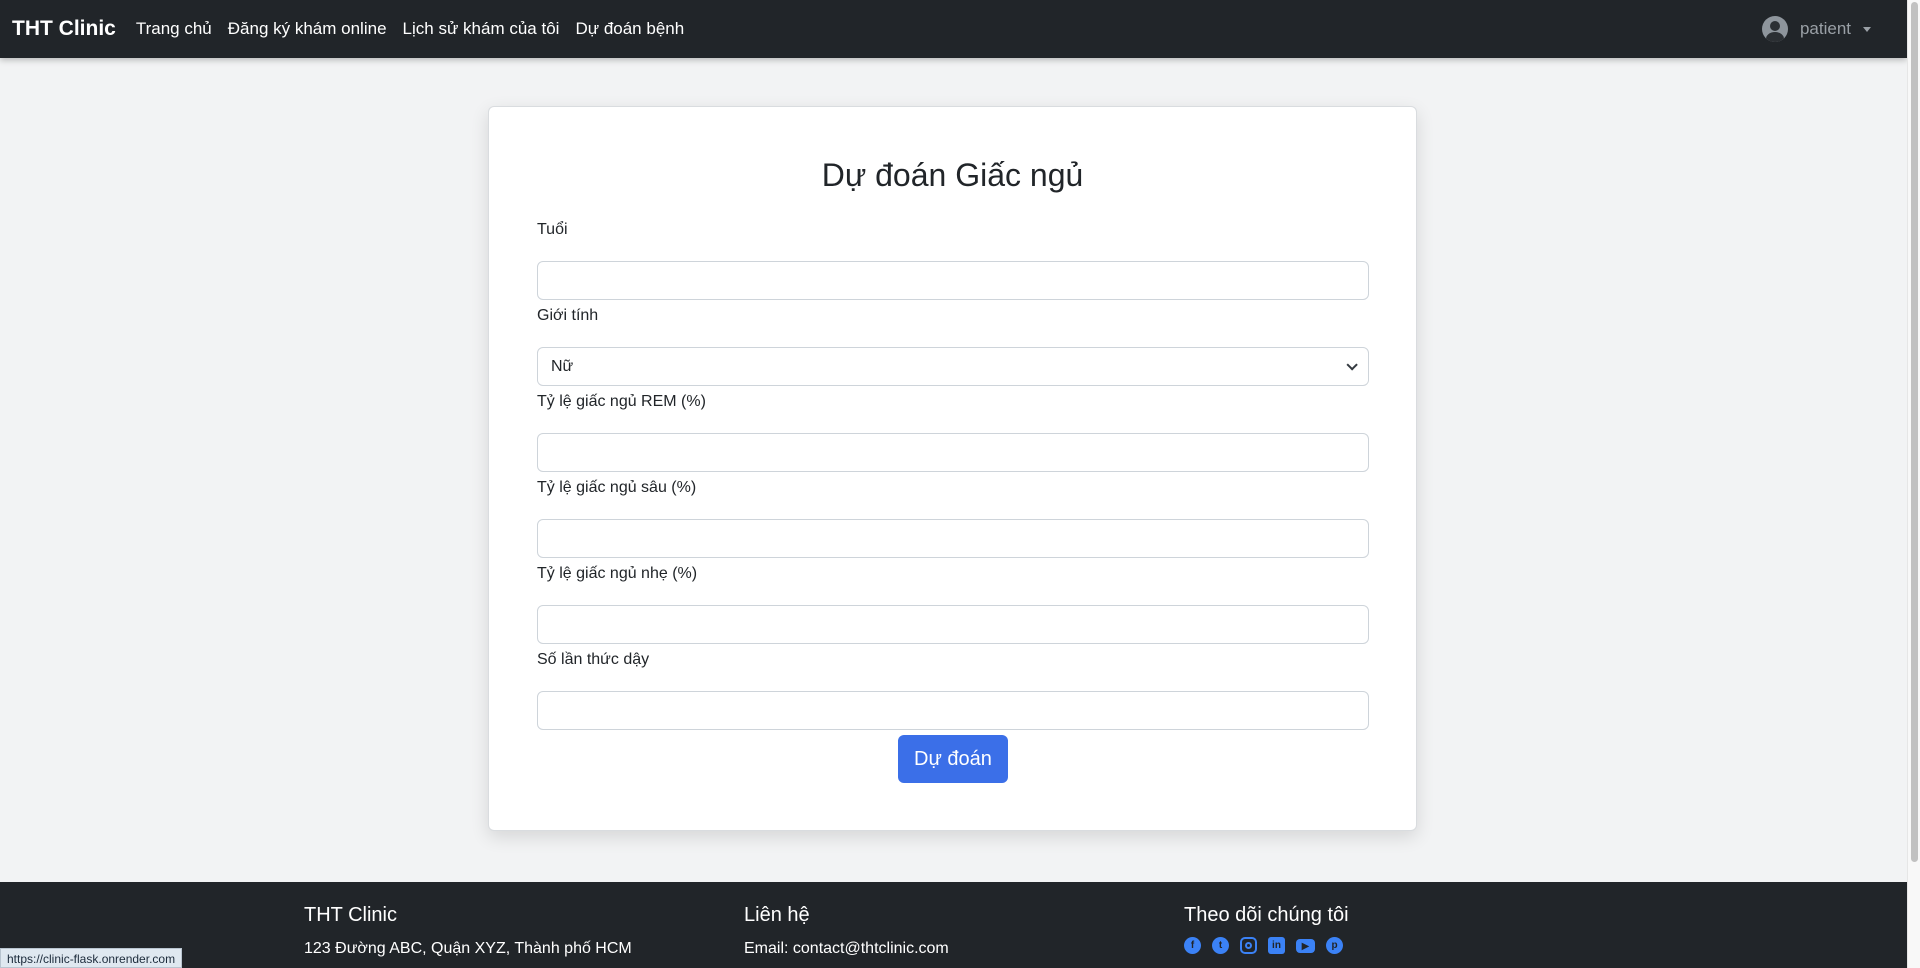 The height and width of the screenshot is (968, 1920). I want to click on user-menu: patient, so click(1816, 29).